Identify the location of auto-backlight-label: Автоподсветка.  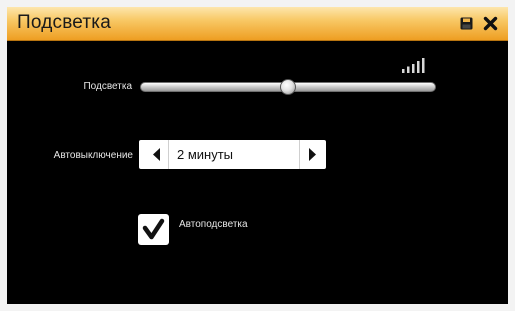
(213, 224).